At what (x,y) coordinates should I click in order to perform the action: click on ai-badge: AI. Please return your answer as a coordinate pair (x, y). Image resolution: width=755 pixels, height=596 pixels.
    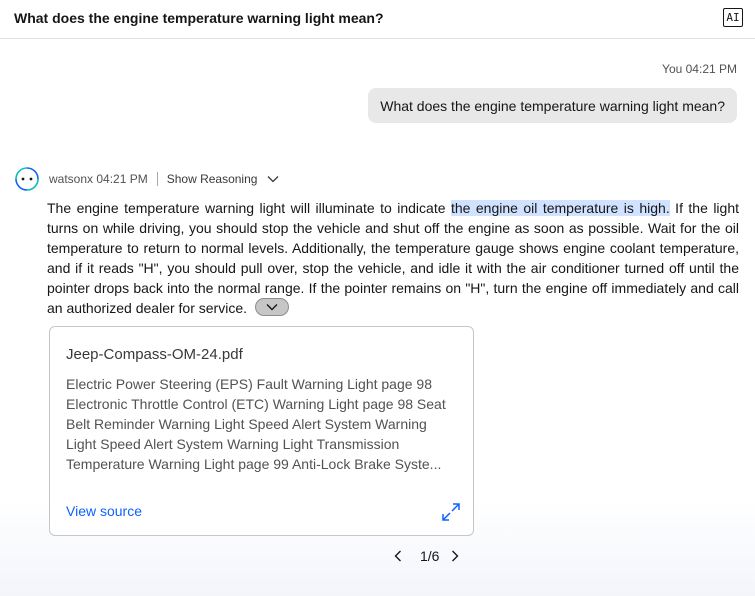
    Looking at the image, I should click on (733, 17).